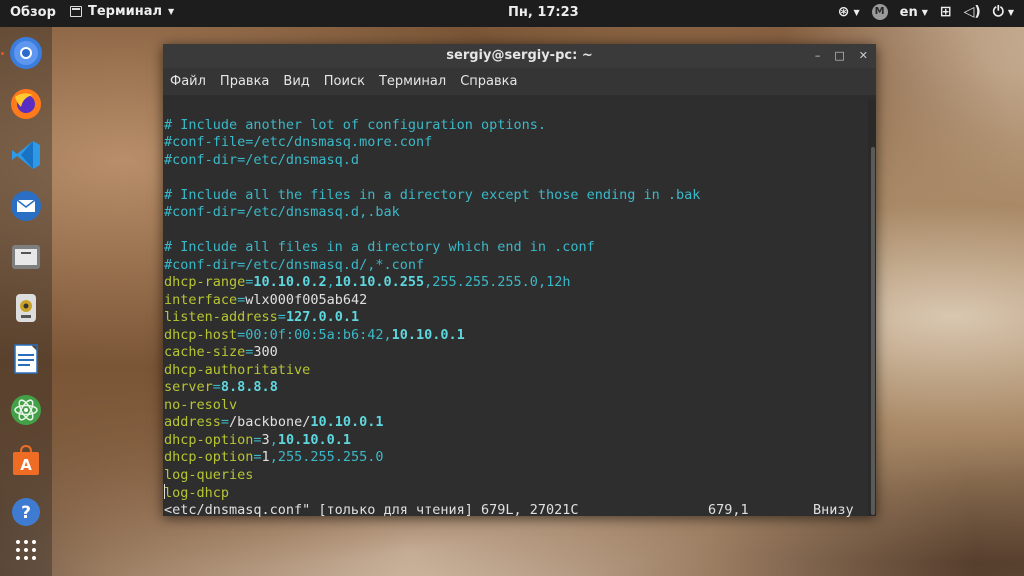 The width and height of the screenshot is (1024, 576). What do you see at coordinates (833, 509) in the screenshot?
I see `status-scroll-position: Внизу` at bounding box center [833, 509].